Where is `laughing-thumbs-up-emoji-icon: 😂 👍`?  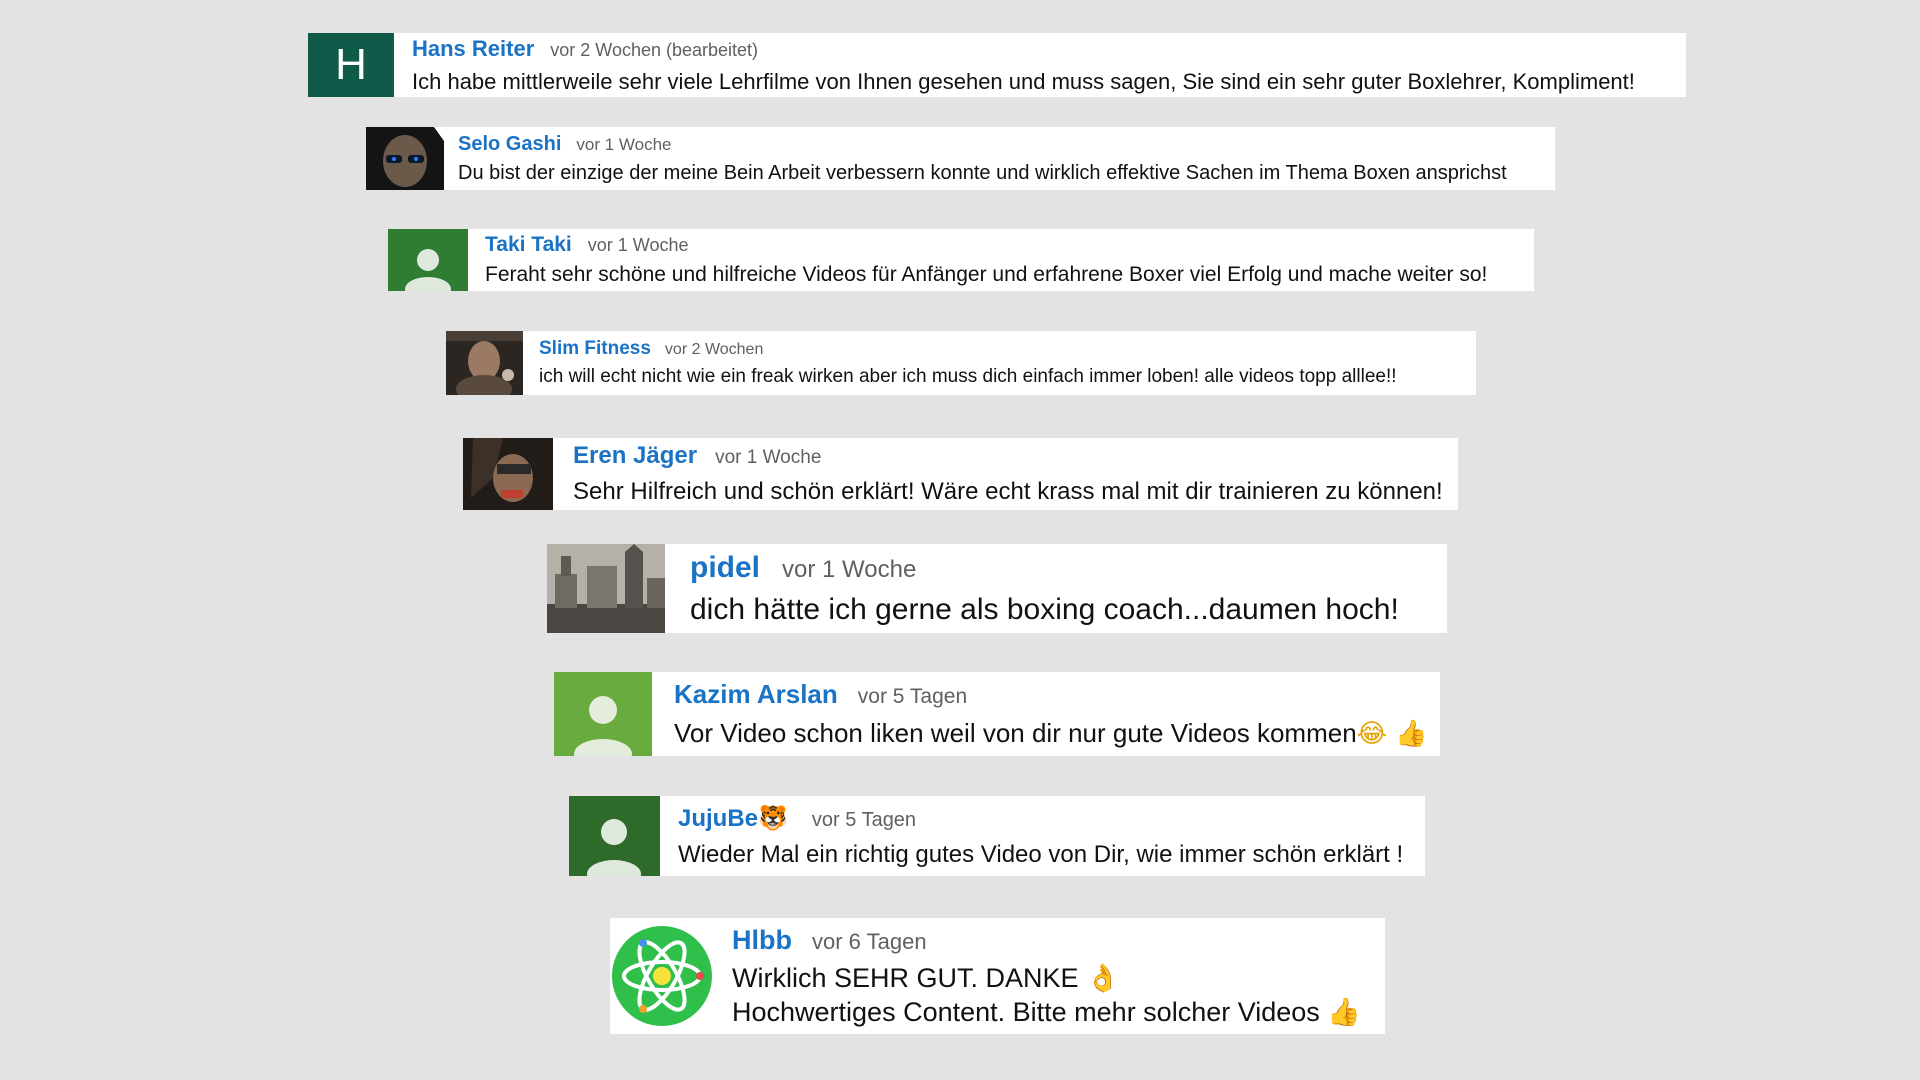
laughing-thumbs-up-emoji-icon: 😂 👍 is located at coordinates (1392, 734).